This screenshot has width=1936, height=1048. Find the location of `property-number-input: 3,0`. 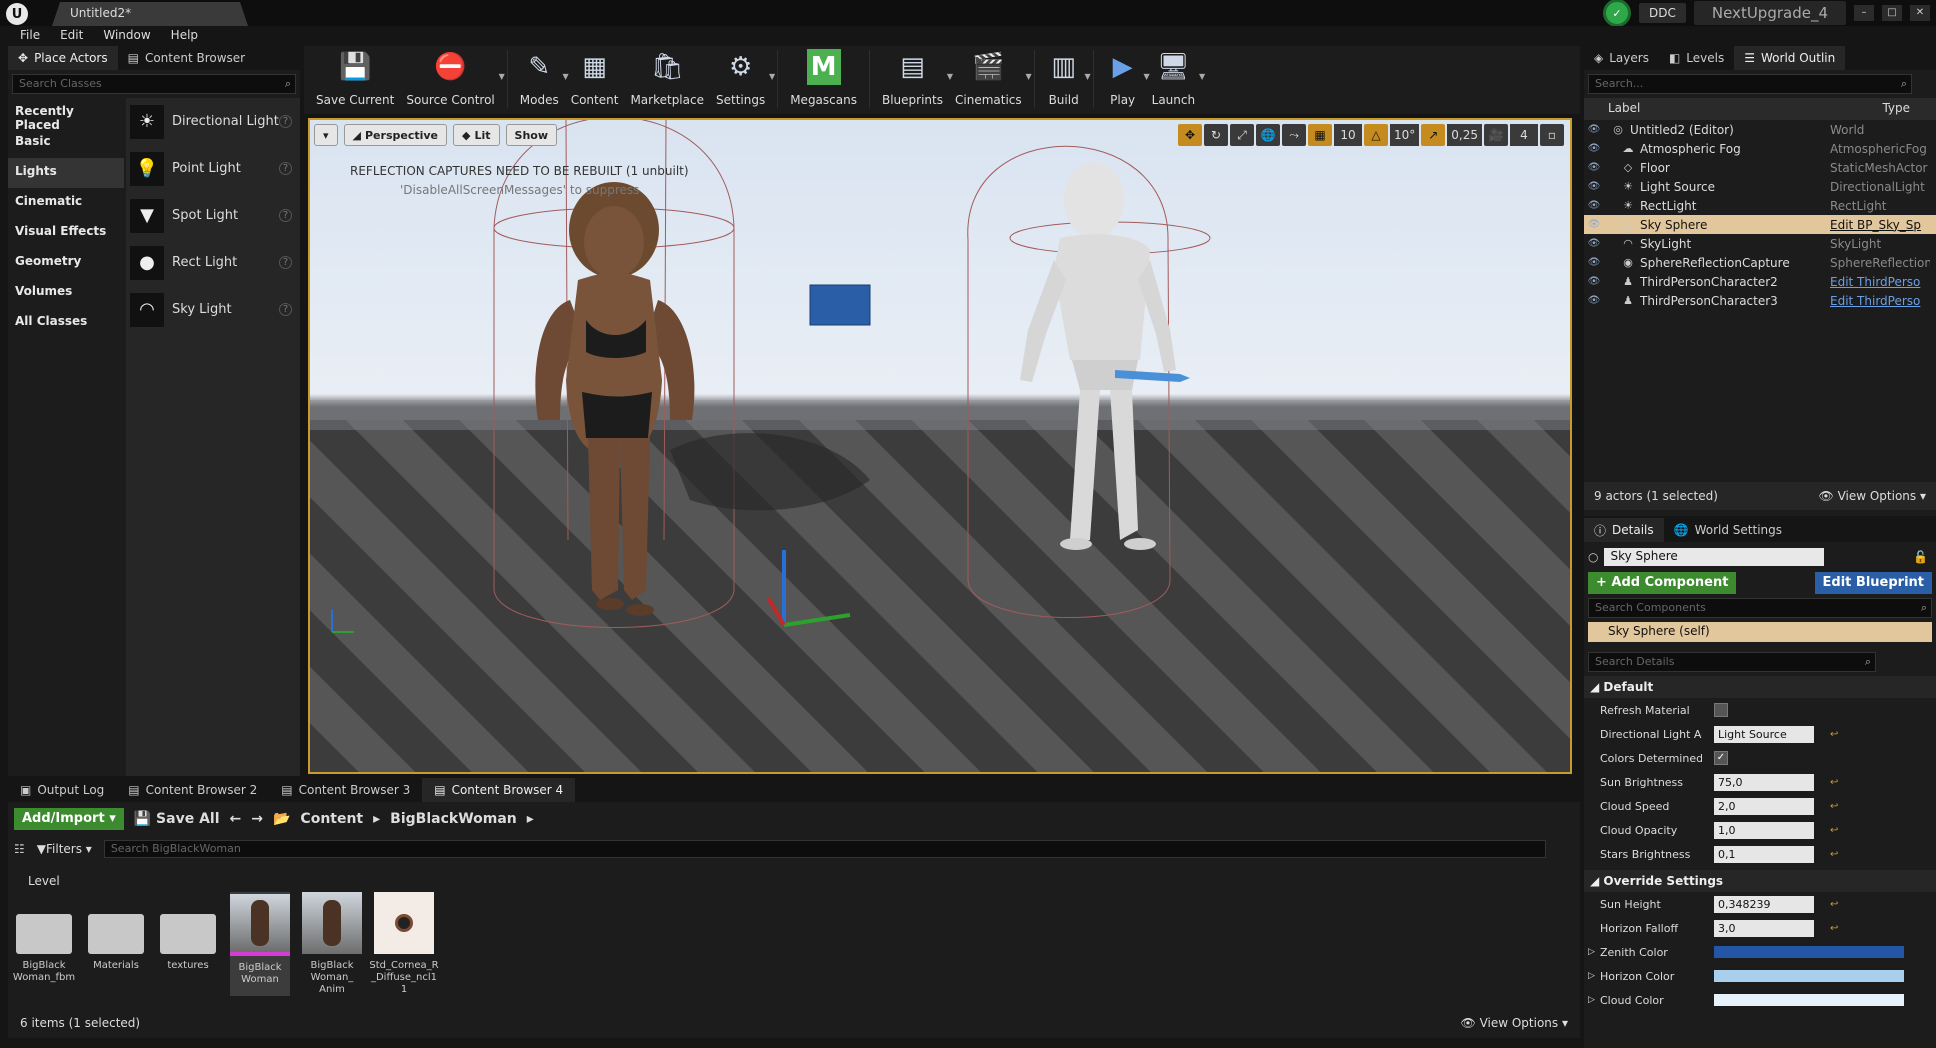

property-number-input: 3,0 is located at coordinates (1764, 928).